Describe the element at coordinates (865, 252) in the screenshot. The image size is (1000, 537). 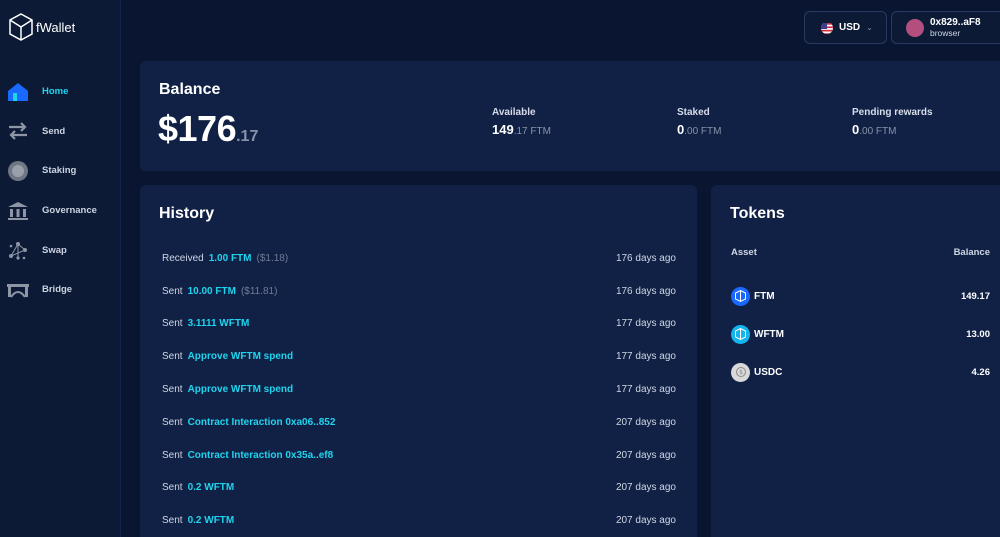
I see `tokens-header: Asset Balance` at that location.